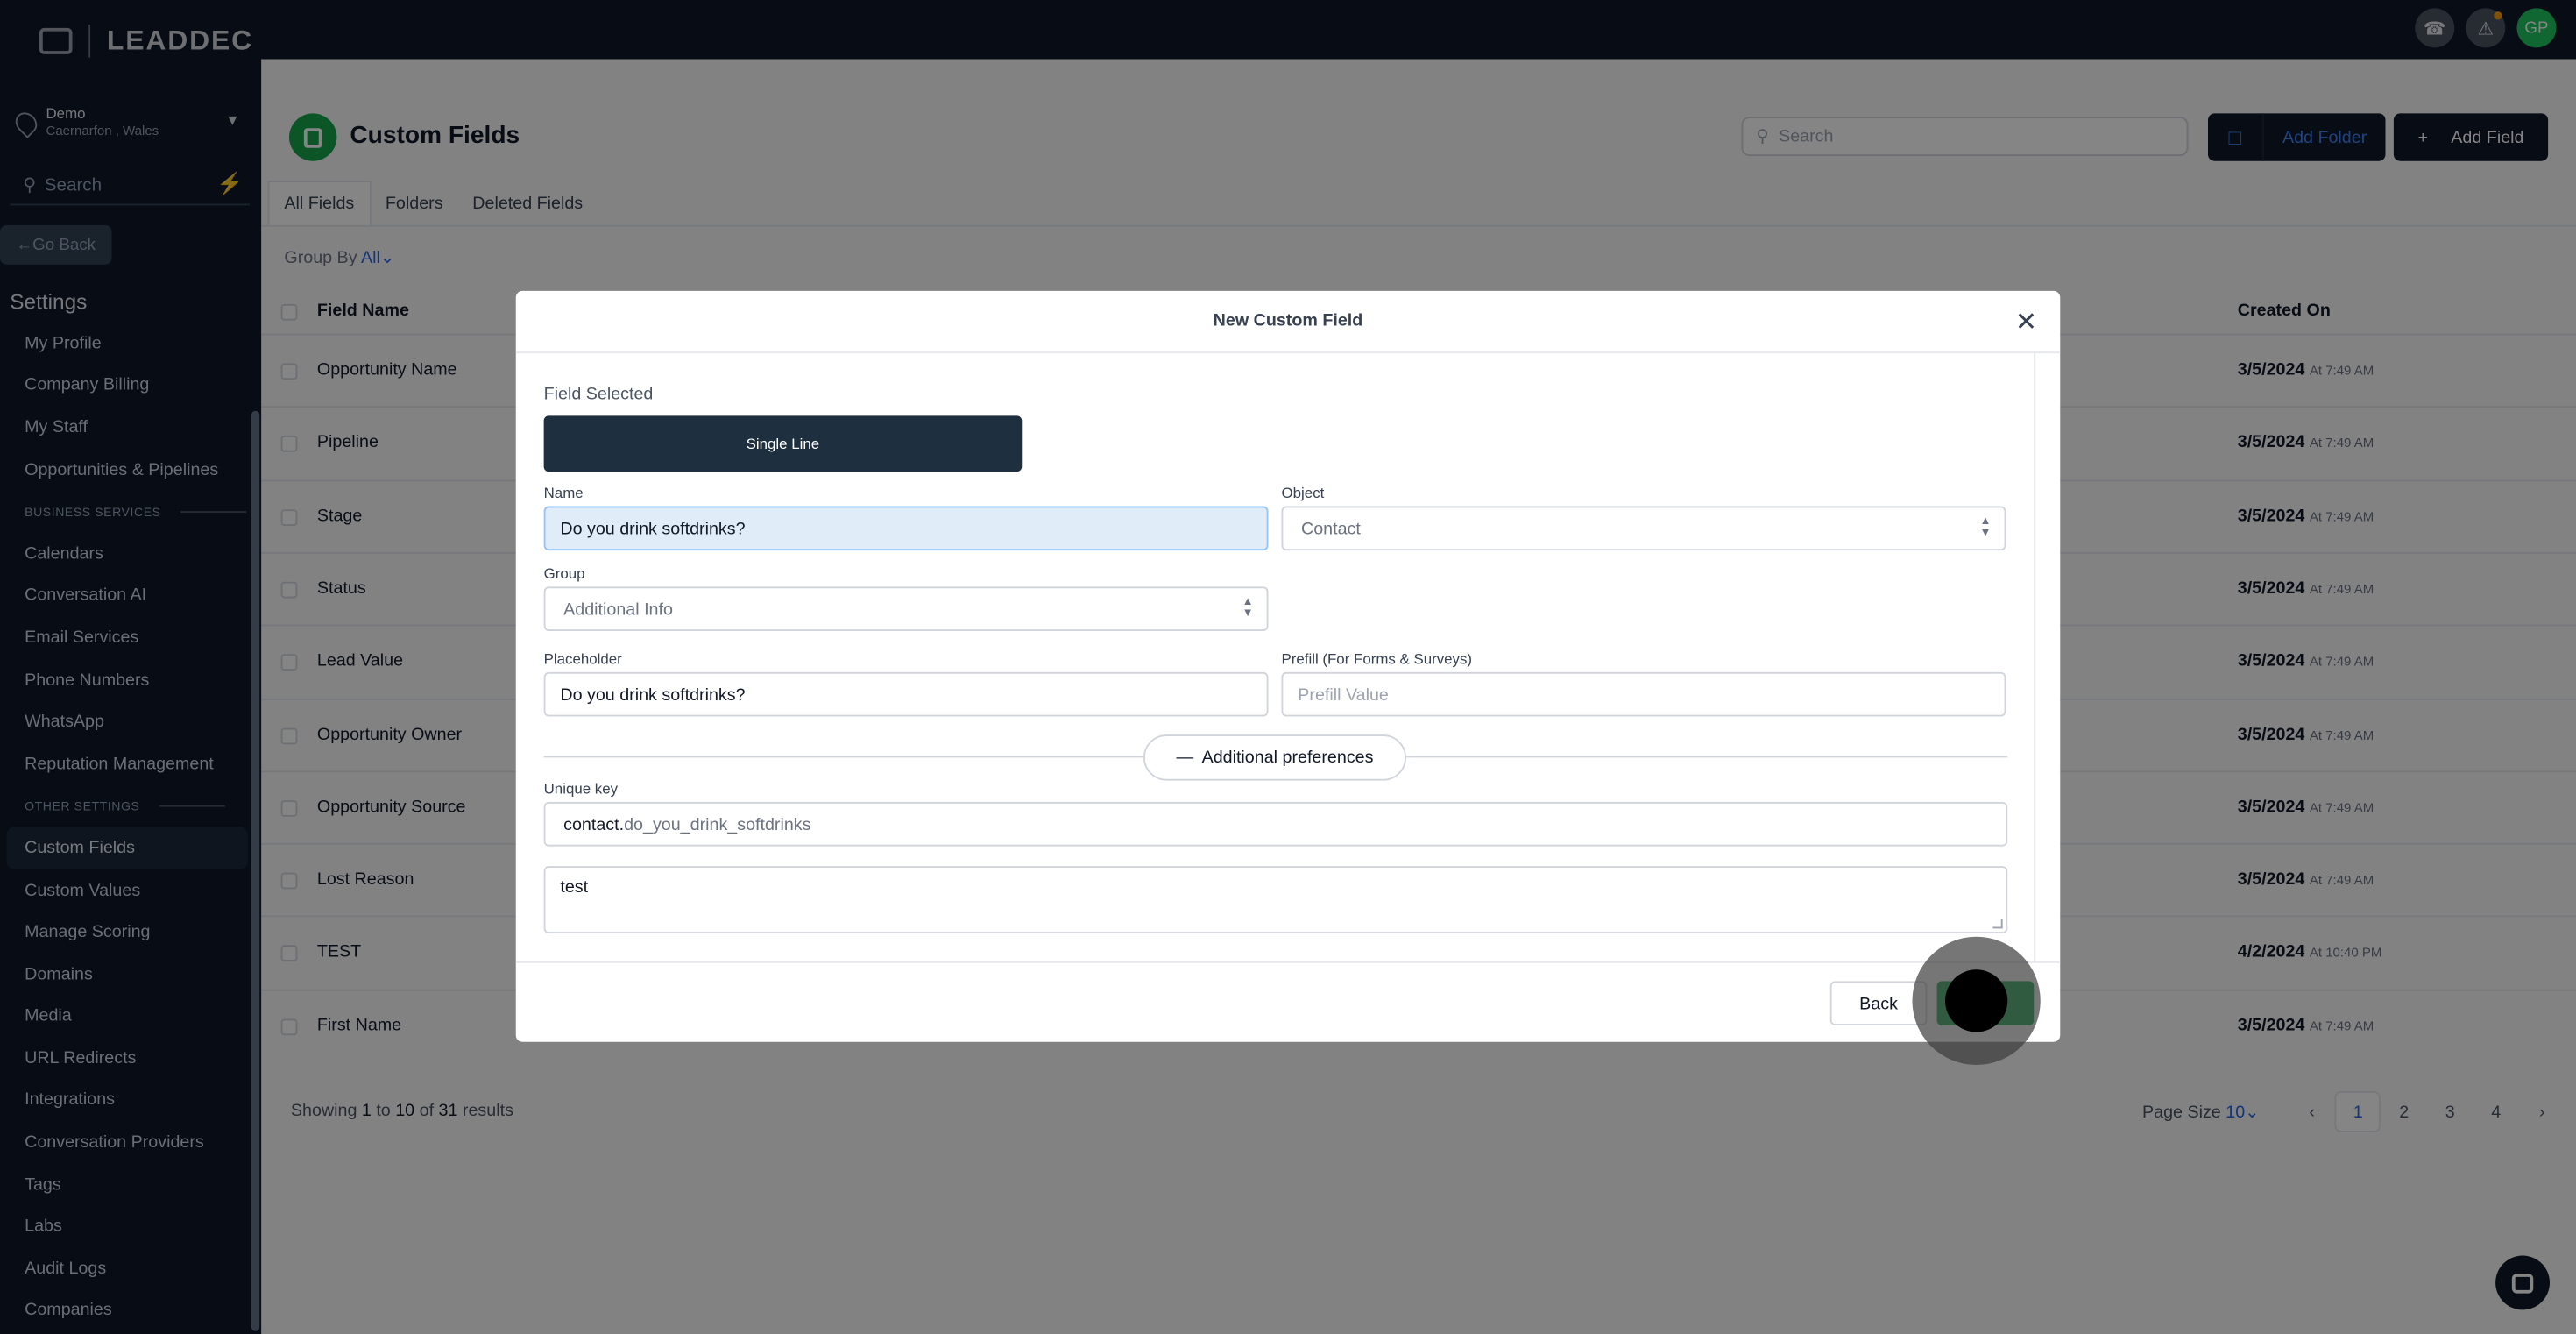 The width and height of the screenshot is (2576, 1334). Describe the element at coordinates (581, 789) in the screenshot. I see `unique-key-label: Unique key` at that location.